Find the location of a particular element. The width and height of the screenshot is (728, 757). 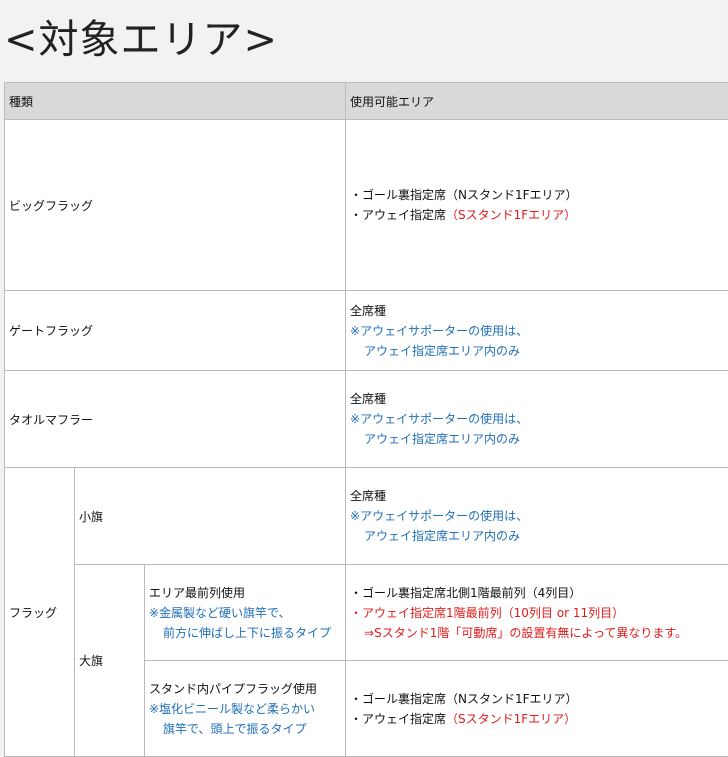

condition-title: エリア最前列使用 is located at coordinates (245, 593).